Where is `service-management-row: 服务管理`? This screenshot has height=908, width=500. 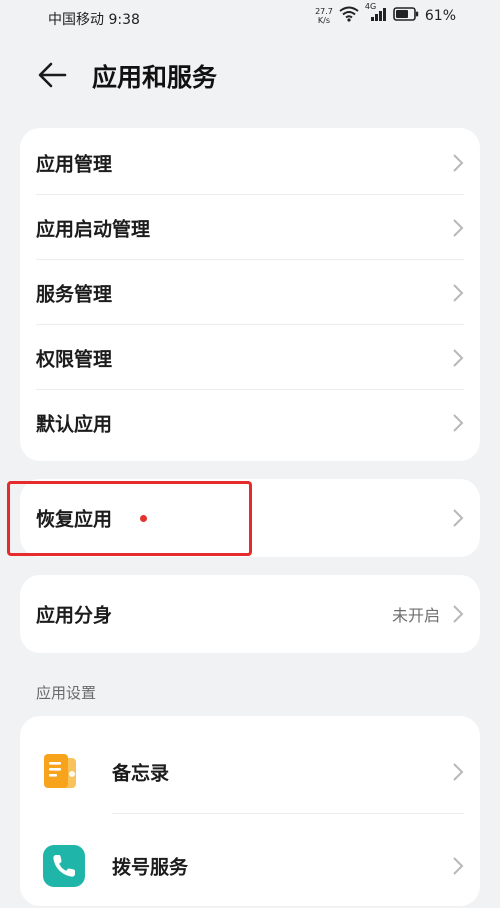
service-management-row: 服务管理 is located at coordinates (250, 292).